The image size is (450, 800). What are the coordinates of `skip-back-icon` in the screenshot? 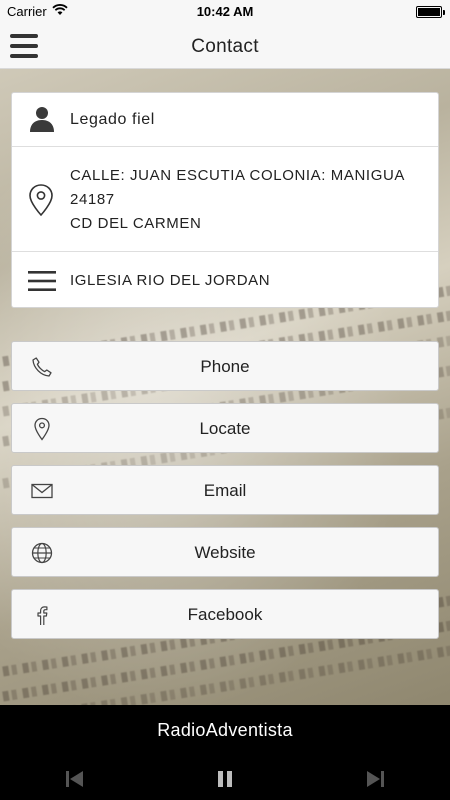 It's located at (74, 779).